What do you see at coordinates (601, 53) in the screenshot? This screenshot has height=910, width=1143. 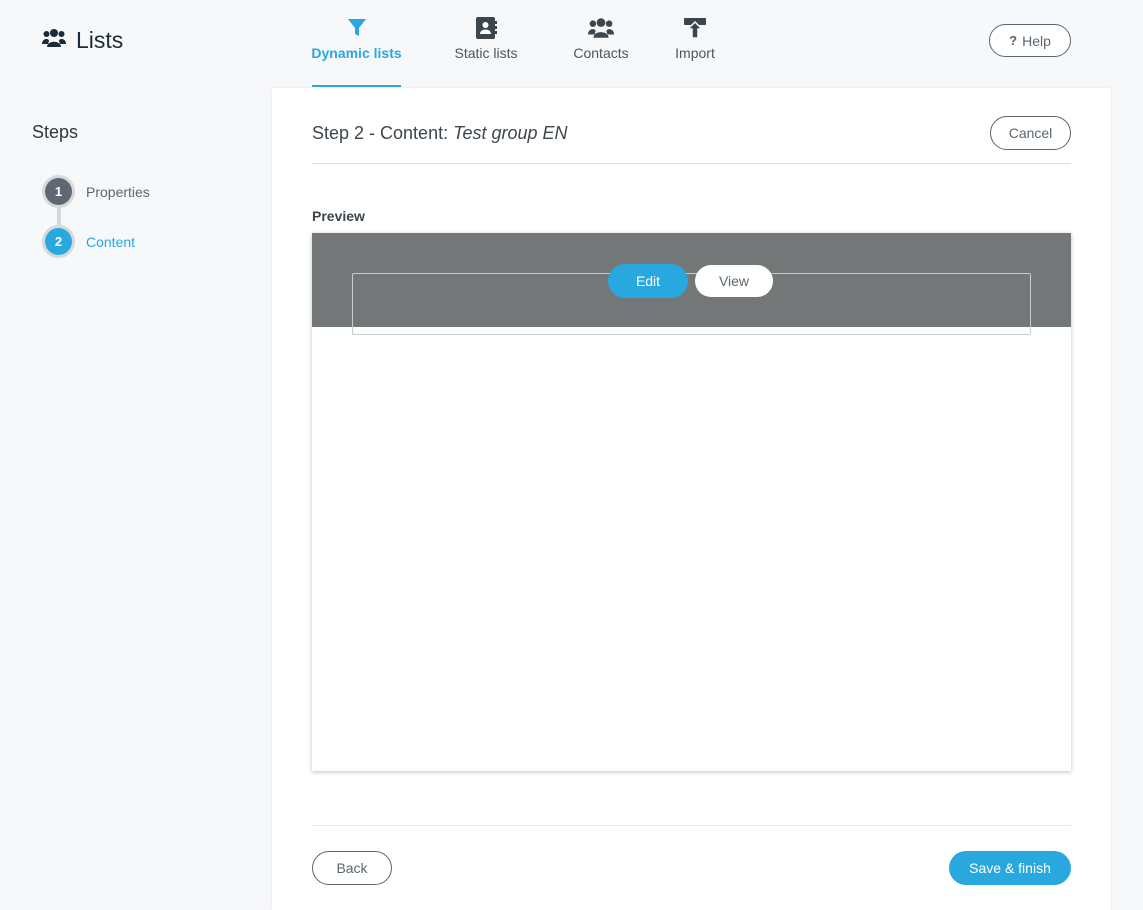 I see `nav-contacts-label: Contacts` at bounding box center [601, 53].